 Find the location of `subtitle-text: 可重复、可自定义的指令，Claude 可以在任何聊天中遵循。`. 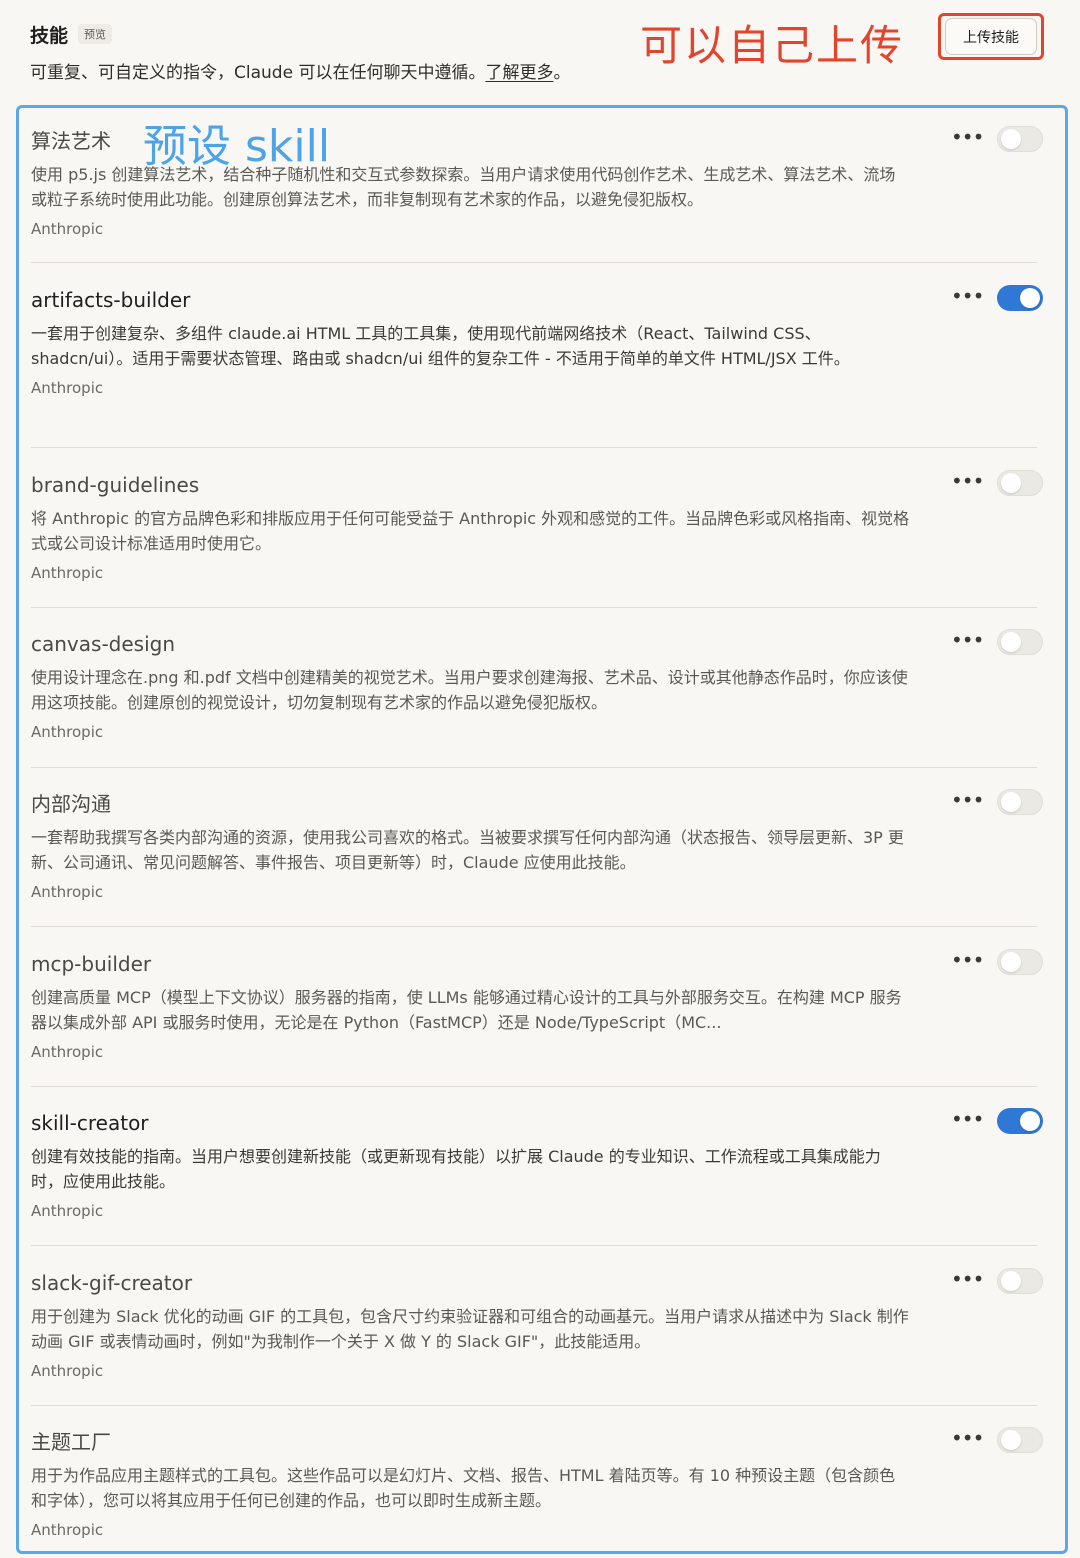

subtitle-text: 可重复、可自定义的指令，Claude 可以在任何聊天中遵循。 is located at coordinates (258, 73).